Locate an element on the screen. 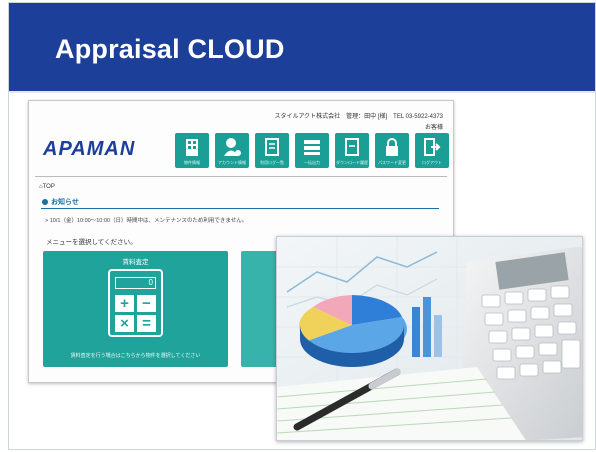 Image resolution: width=596 pixels, height=452 pixels. nav-label: パスワード変更 is located at coordinates (392, 162).